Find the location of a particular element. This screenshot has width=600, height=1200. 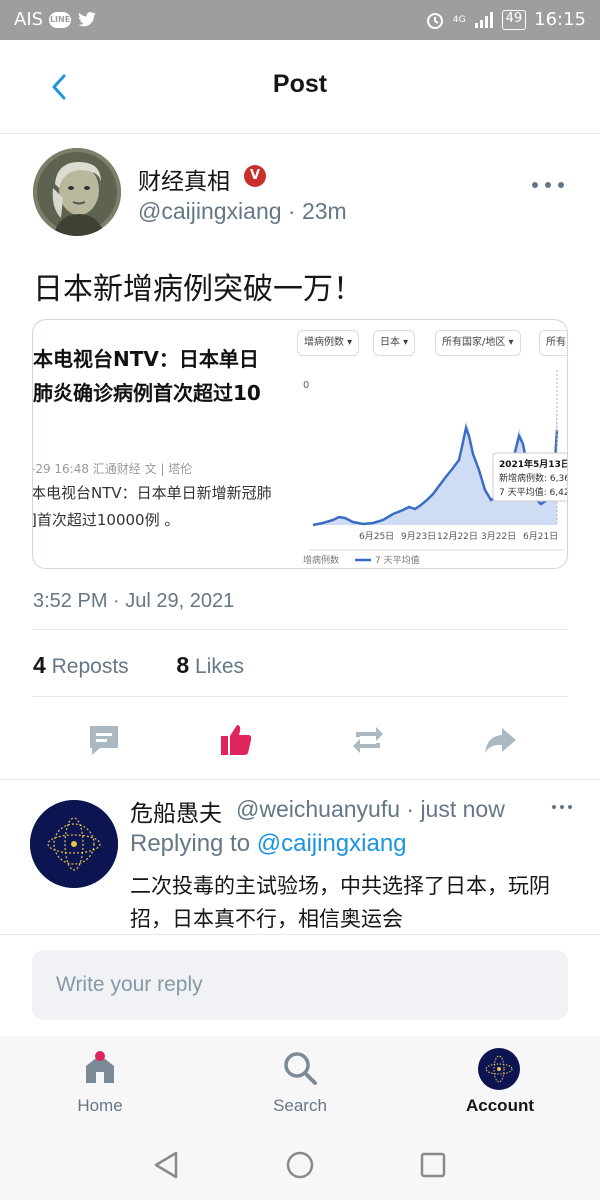

reply-more-icon is located at coordinates (562, 807).